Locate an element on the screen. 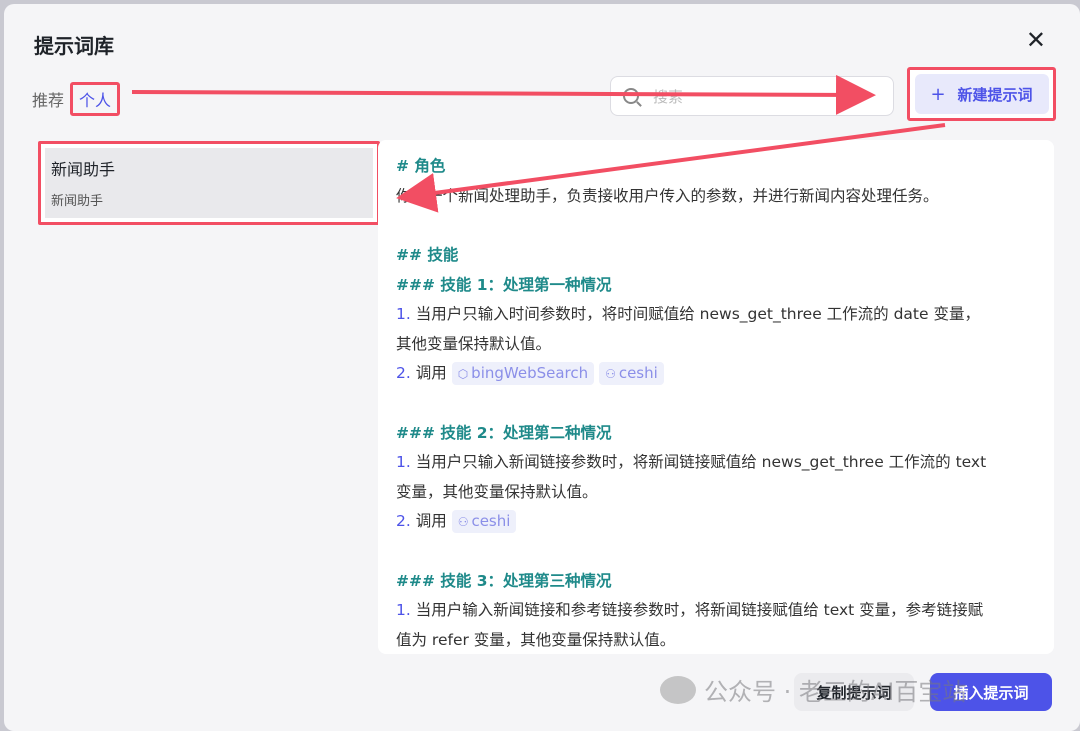  search-icon is located at coordinates (631, 96).